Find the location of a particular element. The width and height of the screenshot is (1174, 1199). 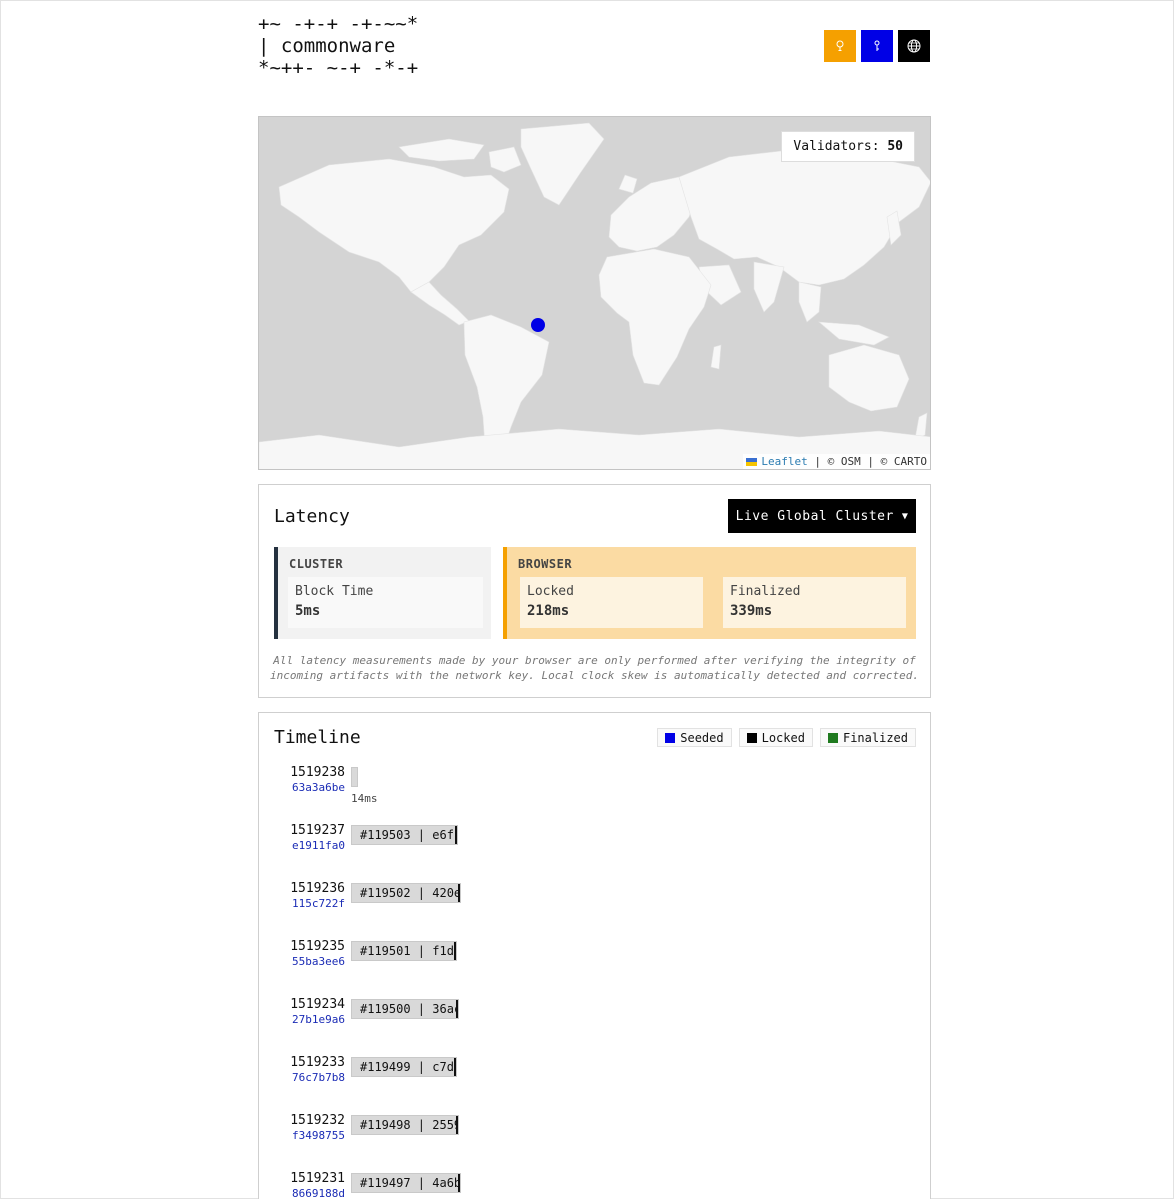

key-icon is located at coordinates (877, 45).